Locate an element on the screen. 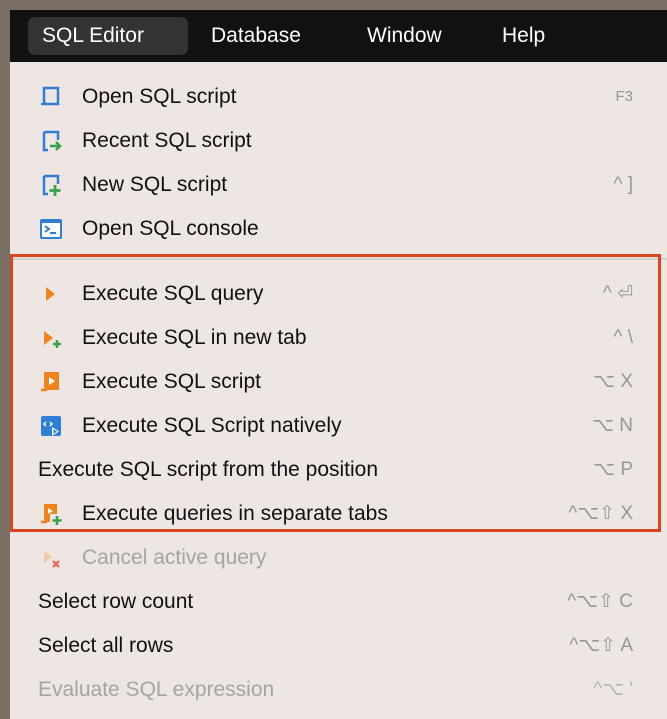 Image resolution: width=667 pixels, height=719 pixels. menu-item-label: Open SQL console is located at coordinates (170, 228).